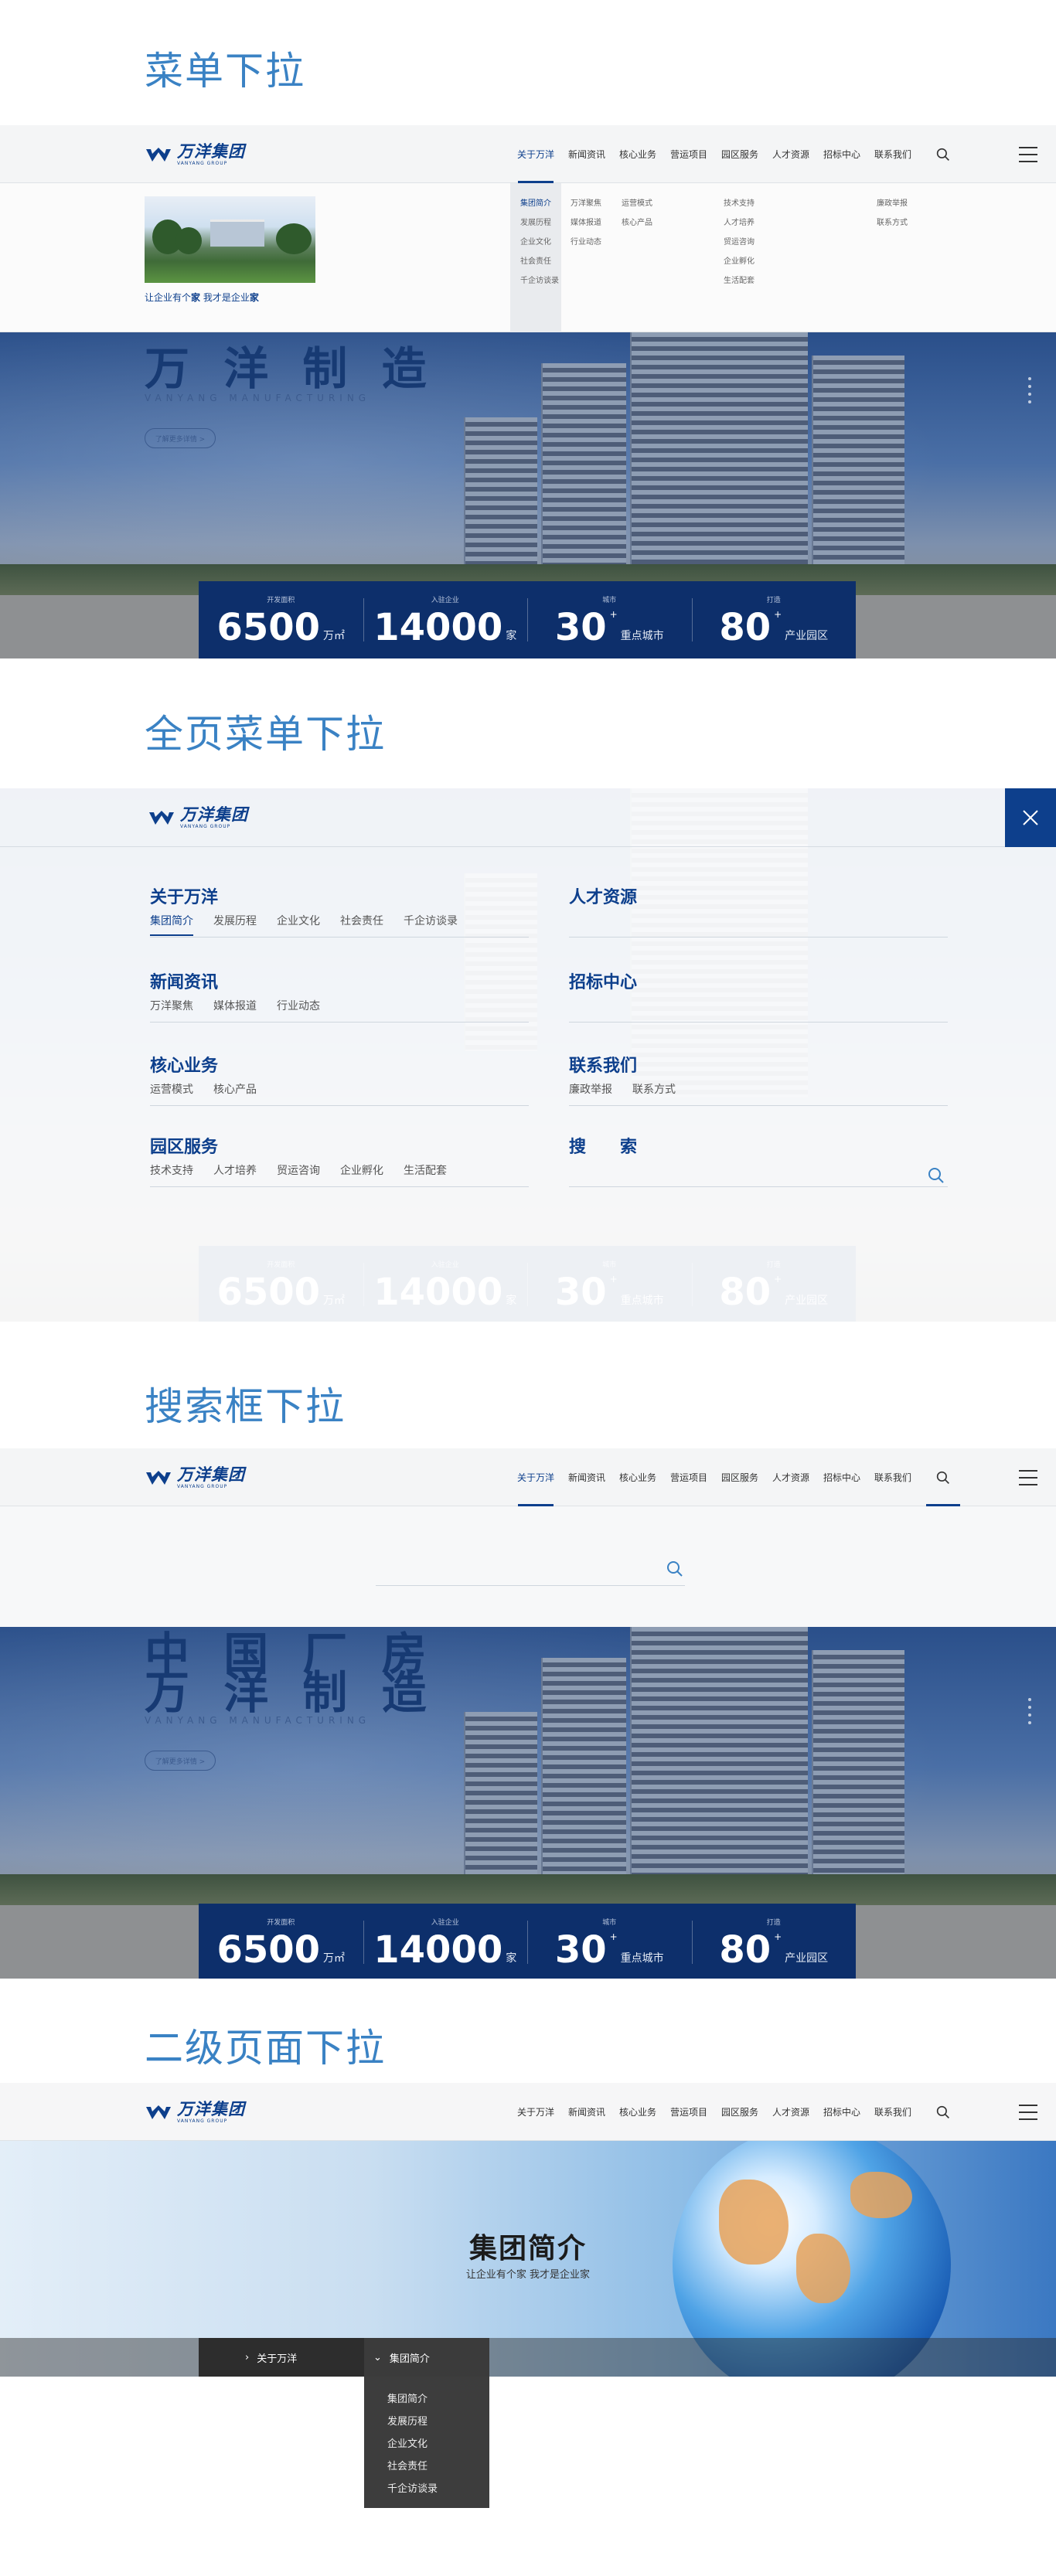  What do you see at coordinates (739, 261) in the screenshot?
I see `dd-service-3: 企业孵化` at bounding box center [739, 261].